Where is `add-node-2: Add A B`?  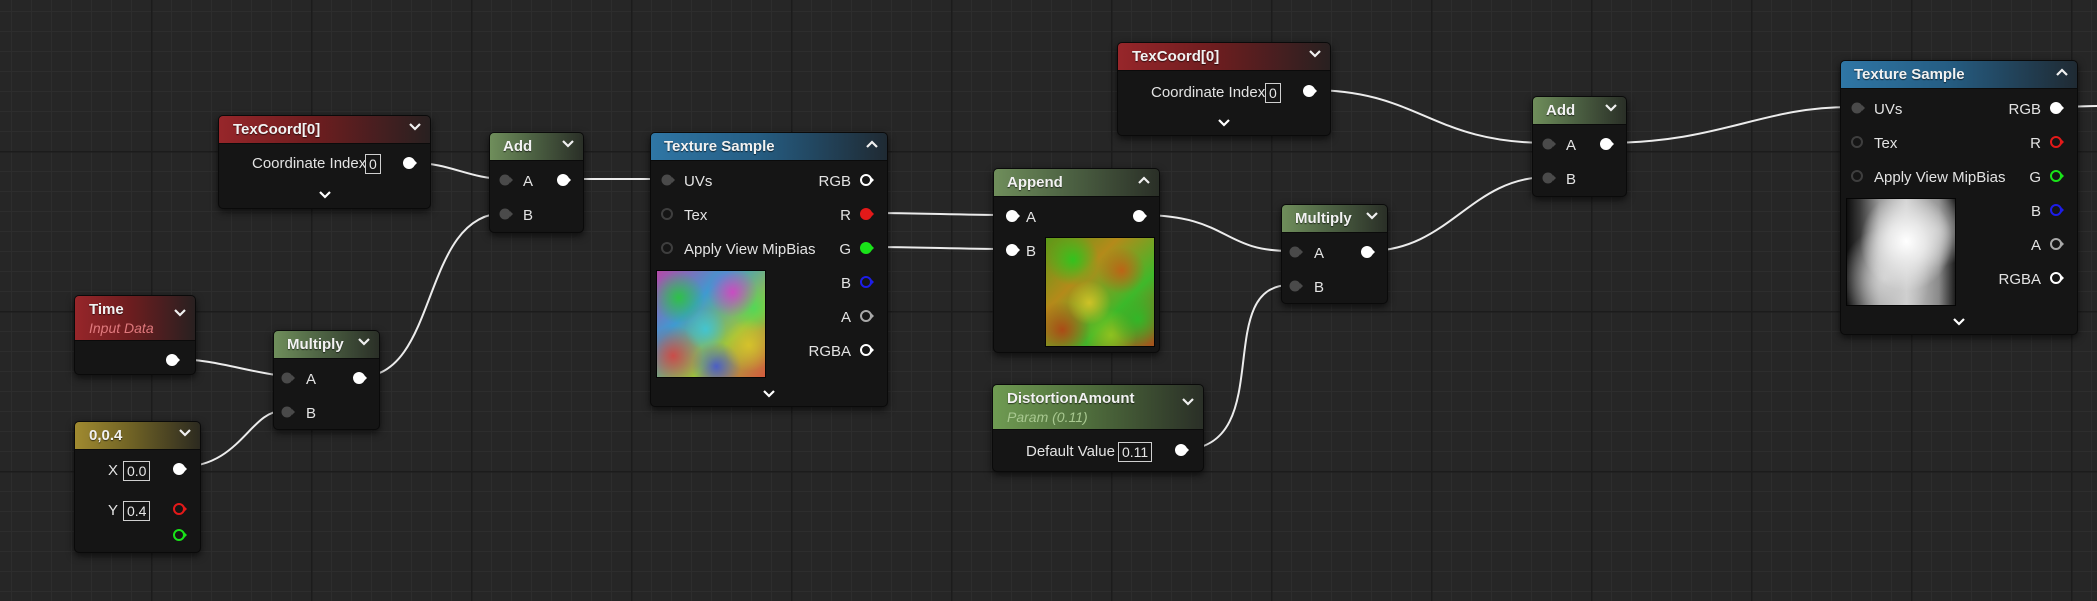
add-node-2: Add A B is located at coordinates (1579, 146).